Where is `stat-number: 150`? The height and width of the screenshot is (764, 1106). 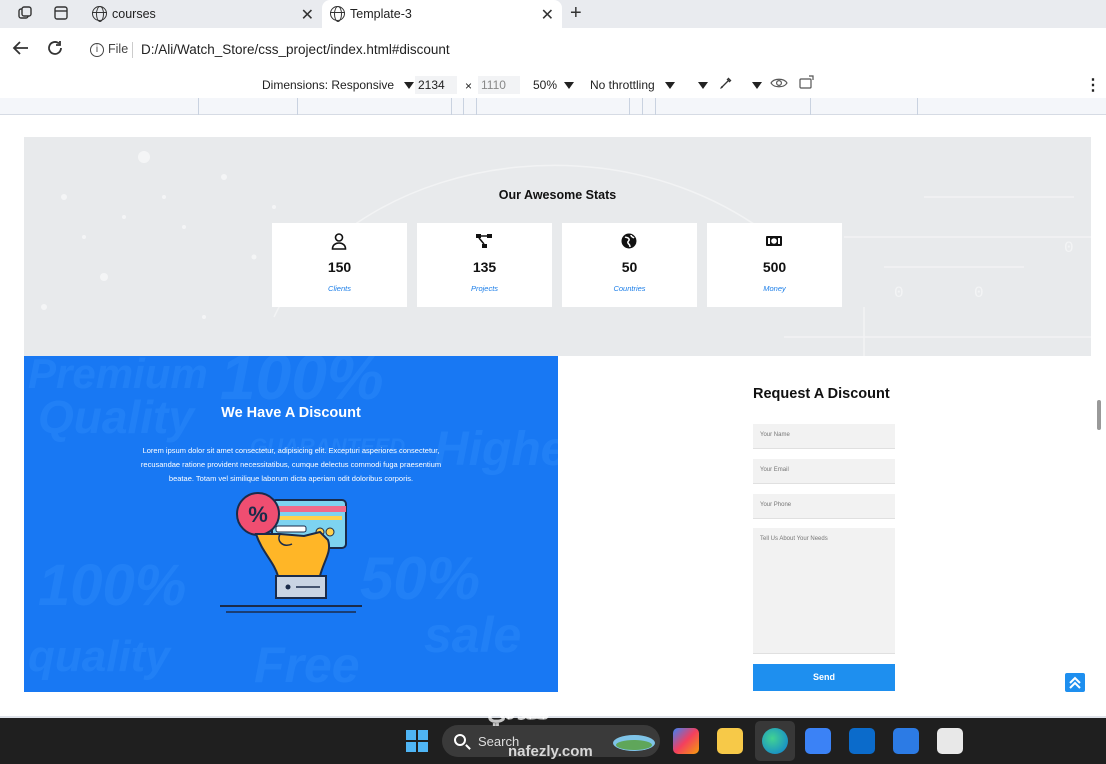 stat-number: 150 is located at coordinates (339, 267).